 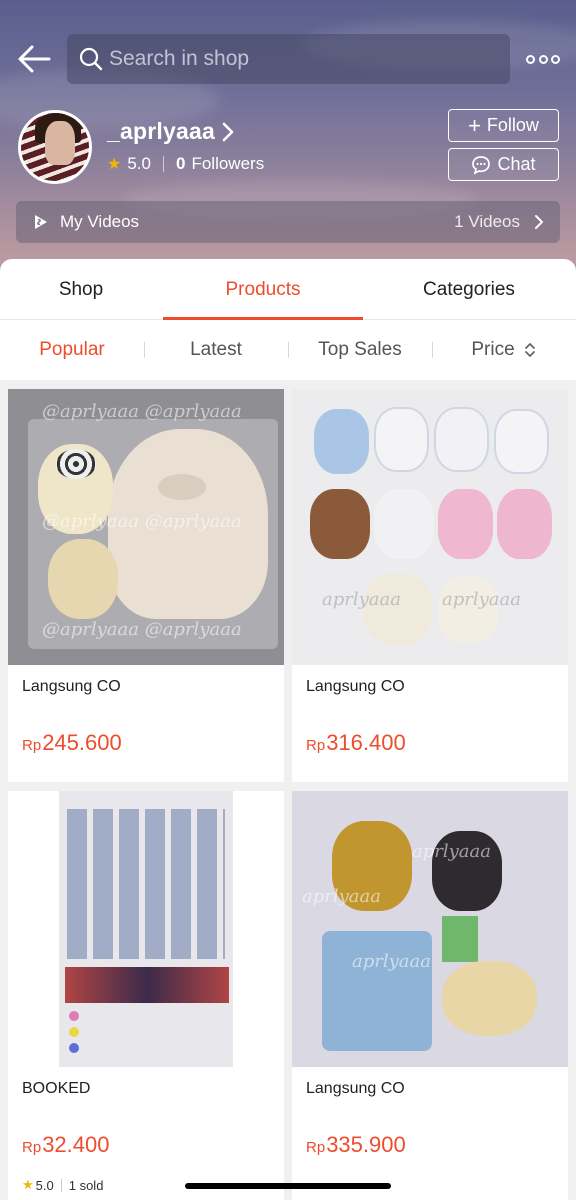 I want to click on avatar, so click(x=55, y=147).